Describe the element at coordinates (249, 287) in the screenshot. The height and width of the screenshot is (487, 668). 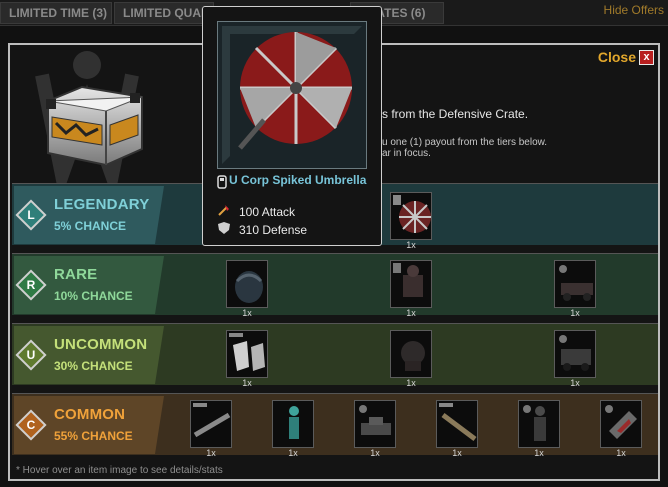
I see `armor-icon` at that location.